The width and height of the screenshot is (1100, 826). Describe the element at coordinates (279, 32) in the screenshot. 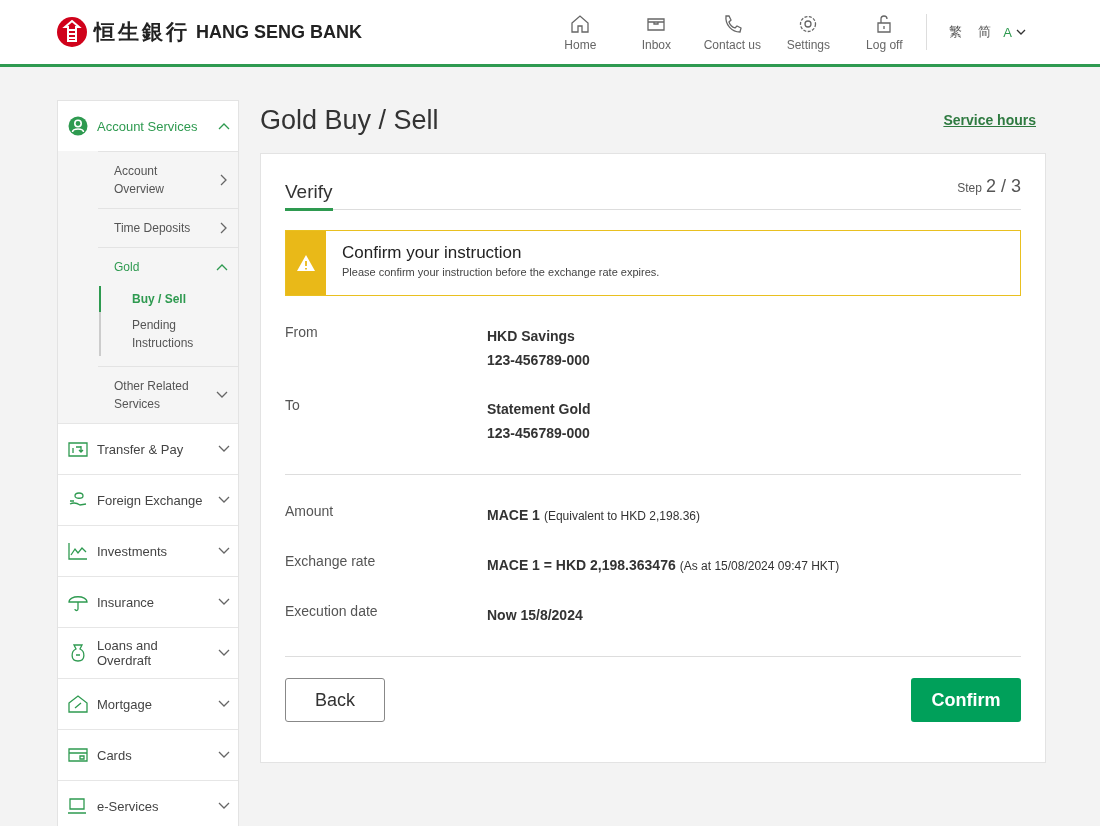

I see `bank-name: HANG SENG BANK` at that location.